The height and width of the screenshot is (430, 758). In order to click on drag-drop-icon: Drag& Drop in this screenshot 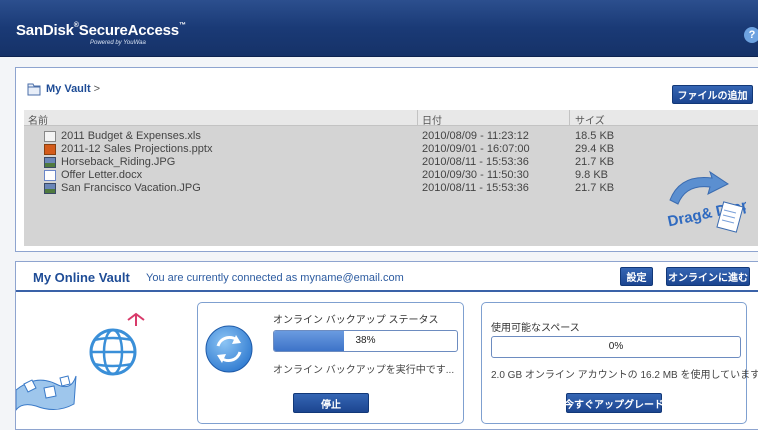, I will do `click(706, 201)`.